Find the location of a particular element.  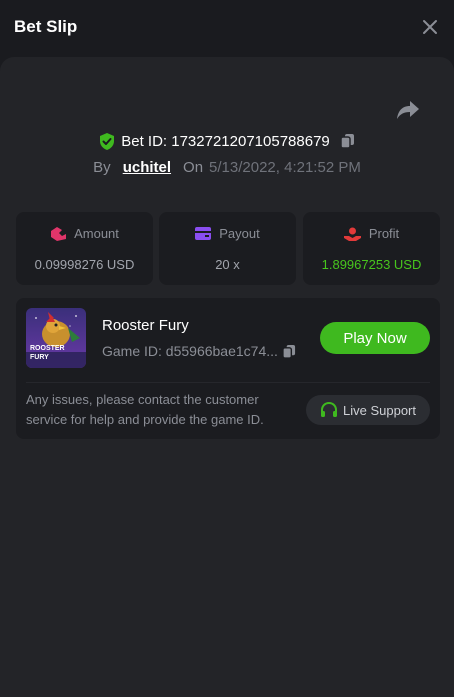

modal-header: Bet Slip is located at coordinates (227, 28).